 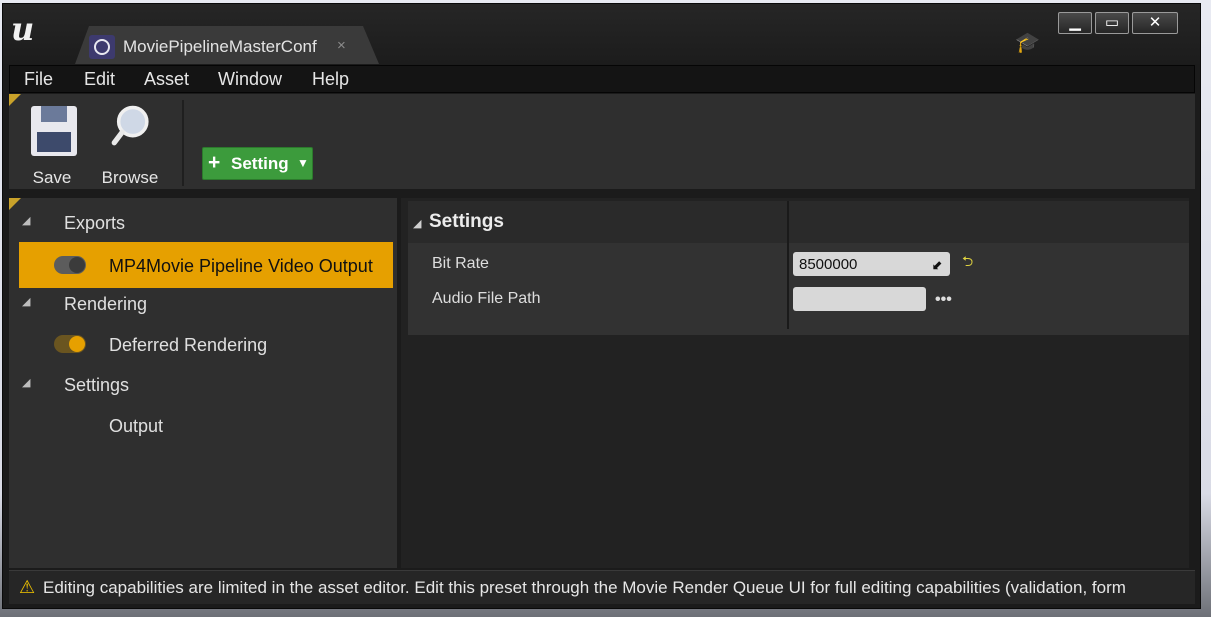 I want to click on item-label: Output, so click(x=136, y=426).